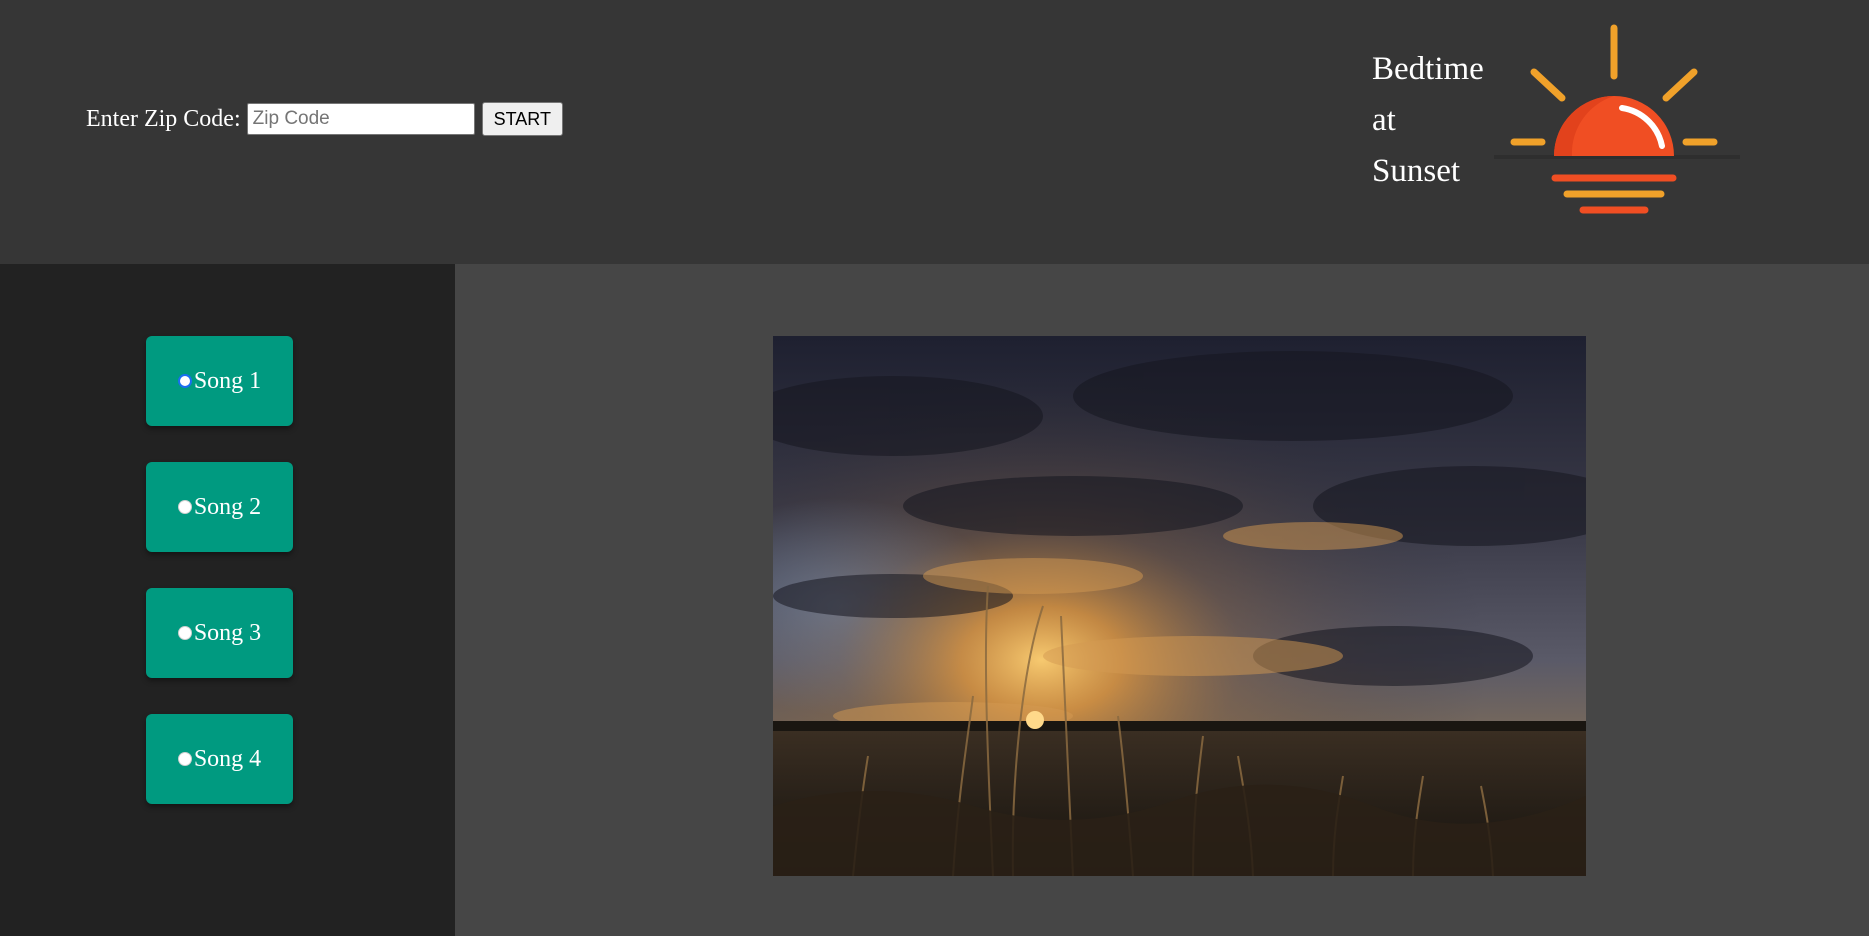 Image resolution: width=1869 pixels, height=936 pixels. I want to click on sunset-icon, so click(1617, 119).